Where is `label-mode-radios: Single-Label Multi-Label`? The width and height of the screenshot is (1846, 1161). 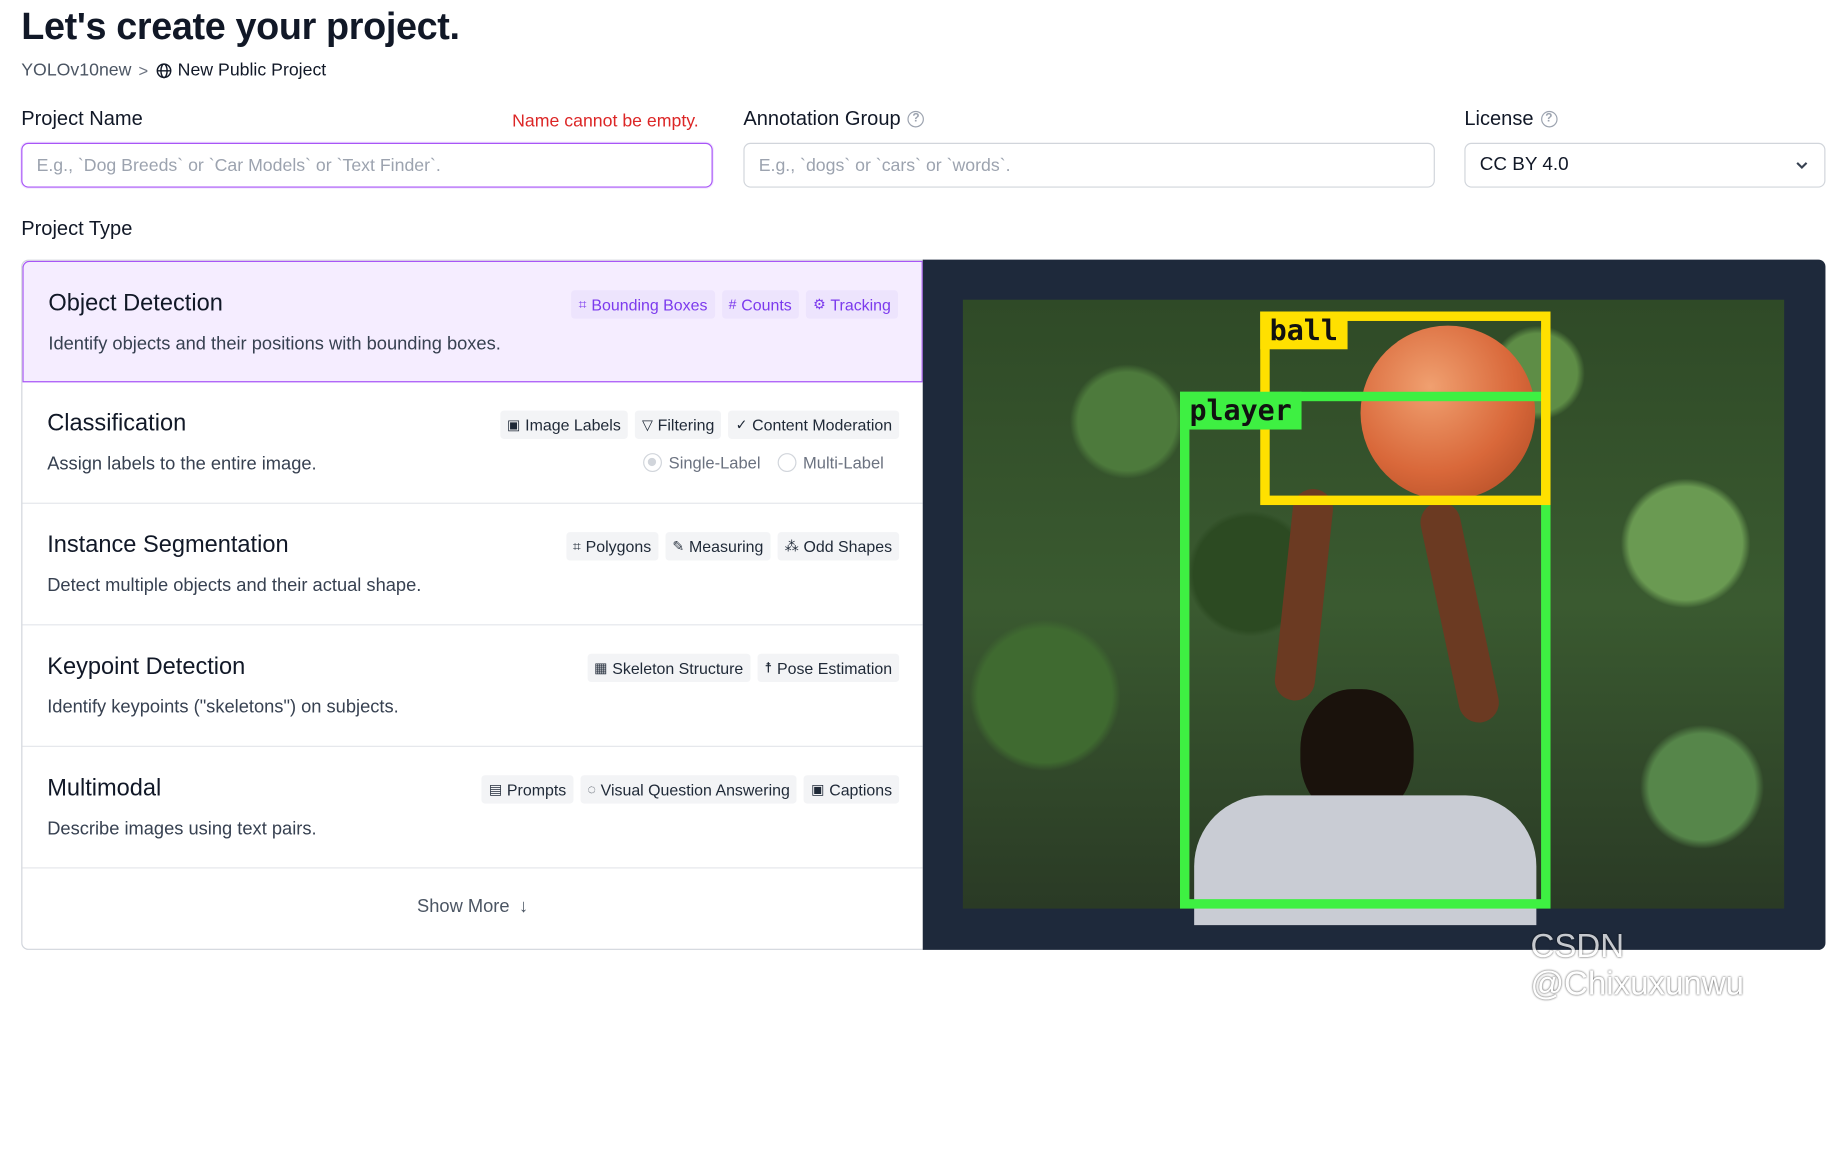
label-mode-radios: Single-Label Multi-Label is located at coordinates (763, 462).